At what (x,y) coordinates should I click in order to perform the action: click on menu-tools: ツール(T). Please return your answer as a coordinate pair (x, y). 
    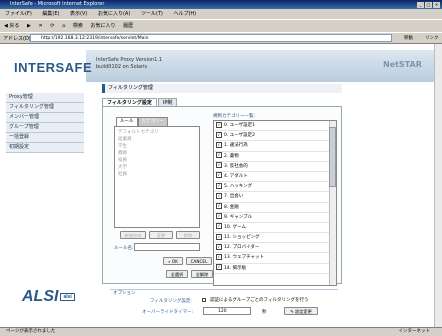
    Looking at the image, I should click on (152, 14).